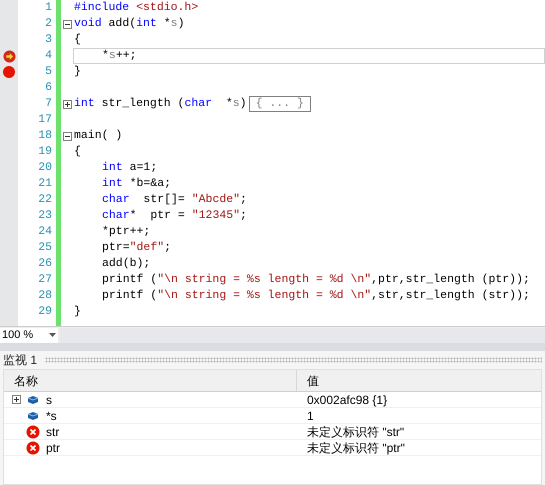  Describe the element at coordinates (48, 24) in the screenshot. I see `line-number: 2` at that location.